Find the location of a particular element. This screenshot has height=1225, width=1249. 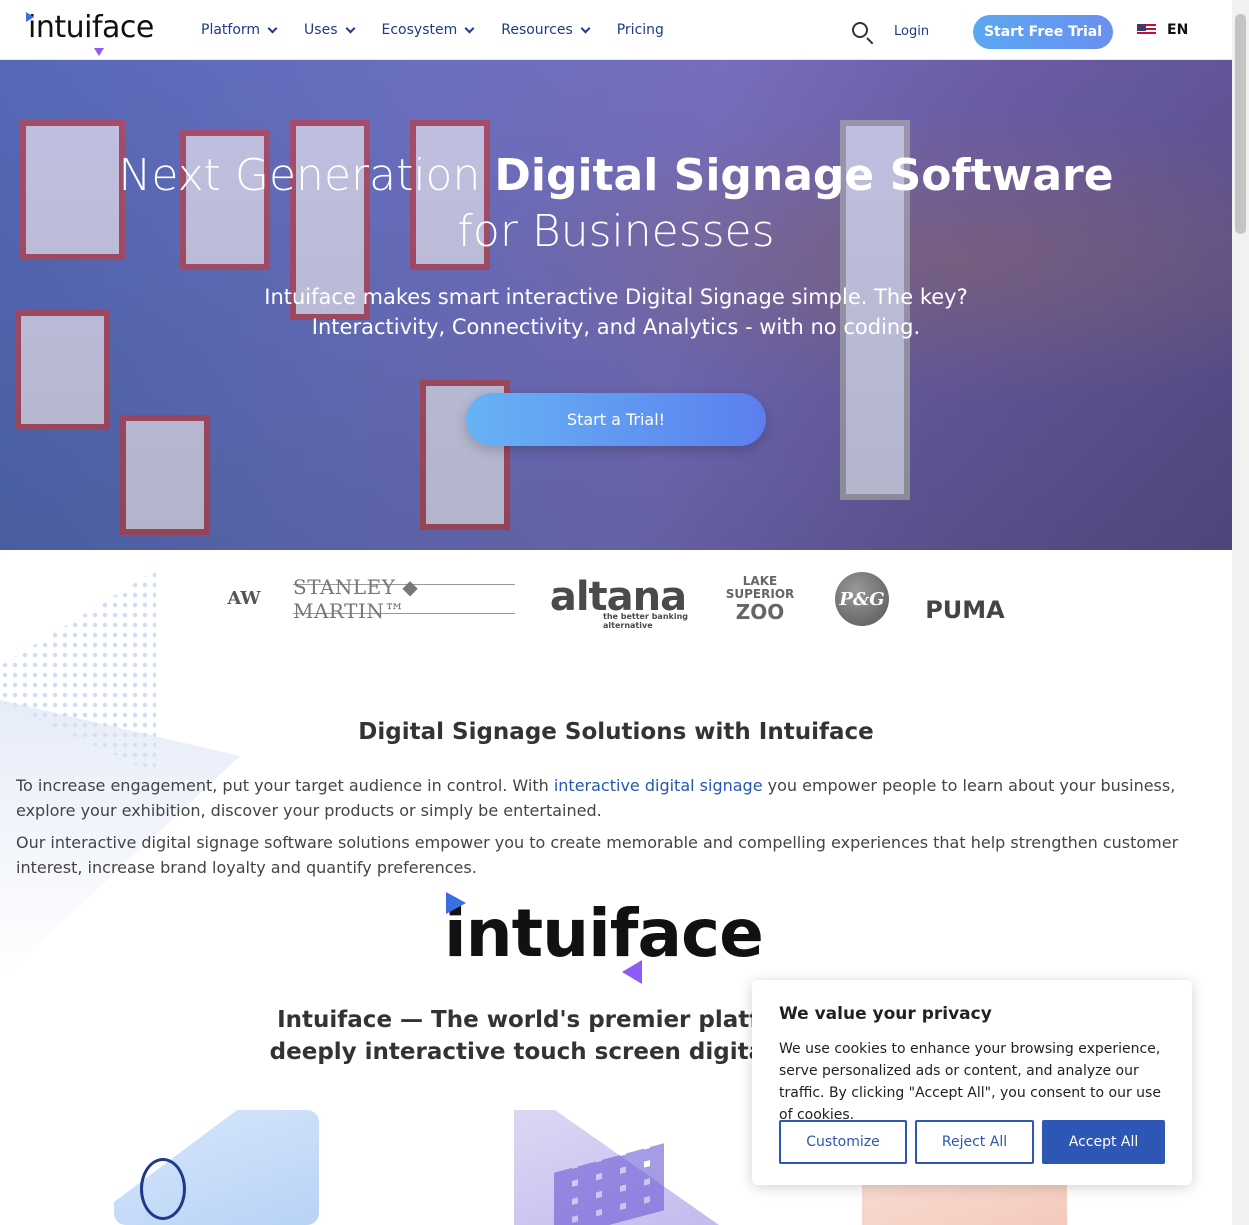

cookie-title: We value your privacy is located at coordinates (885, 1014).